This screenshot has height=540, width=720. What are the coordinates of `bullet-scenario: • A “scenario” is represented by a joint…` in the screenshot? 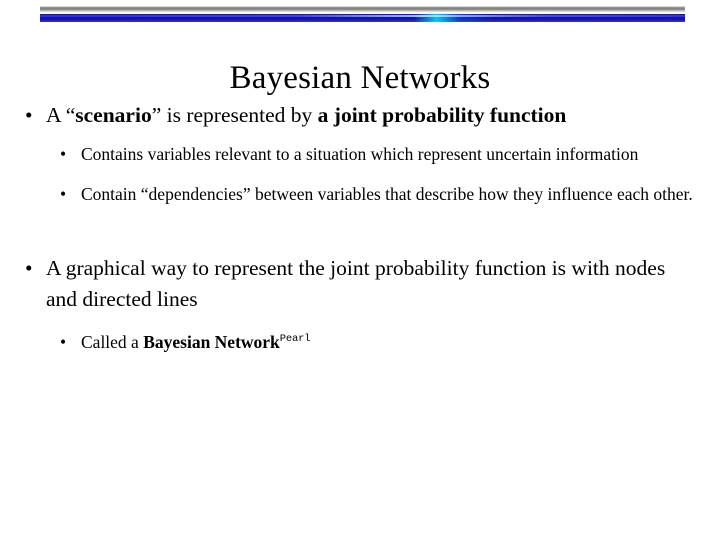 It's located at (360, 115).